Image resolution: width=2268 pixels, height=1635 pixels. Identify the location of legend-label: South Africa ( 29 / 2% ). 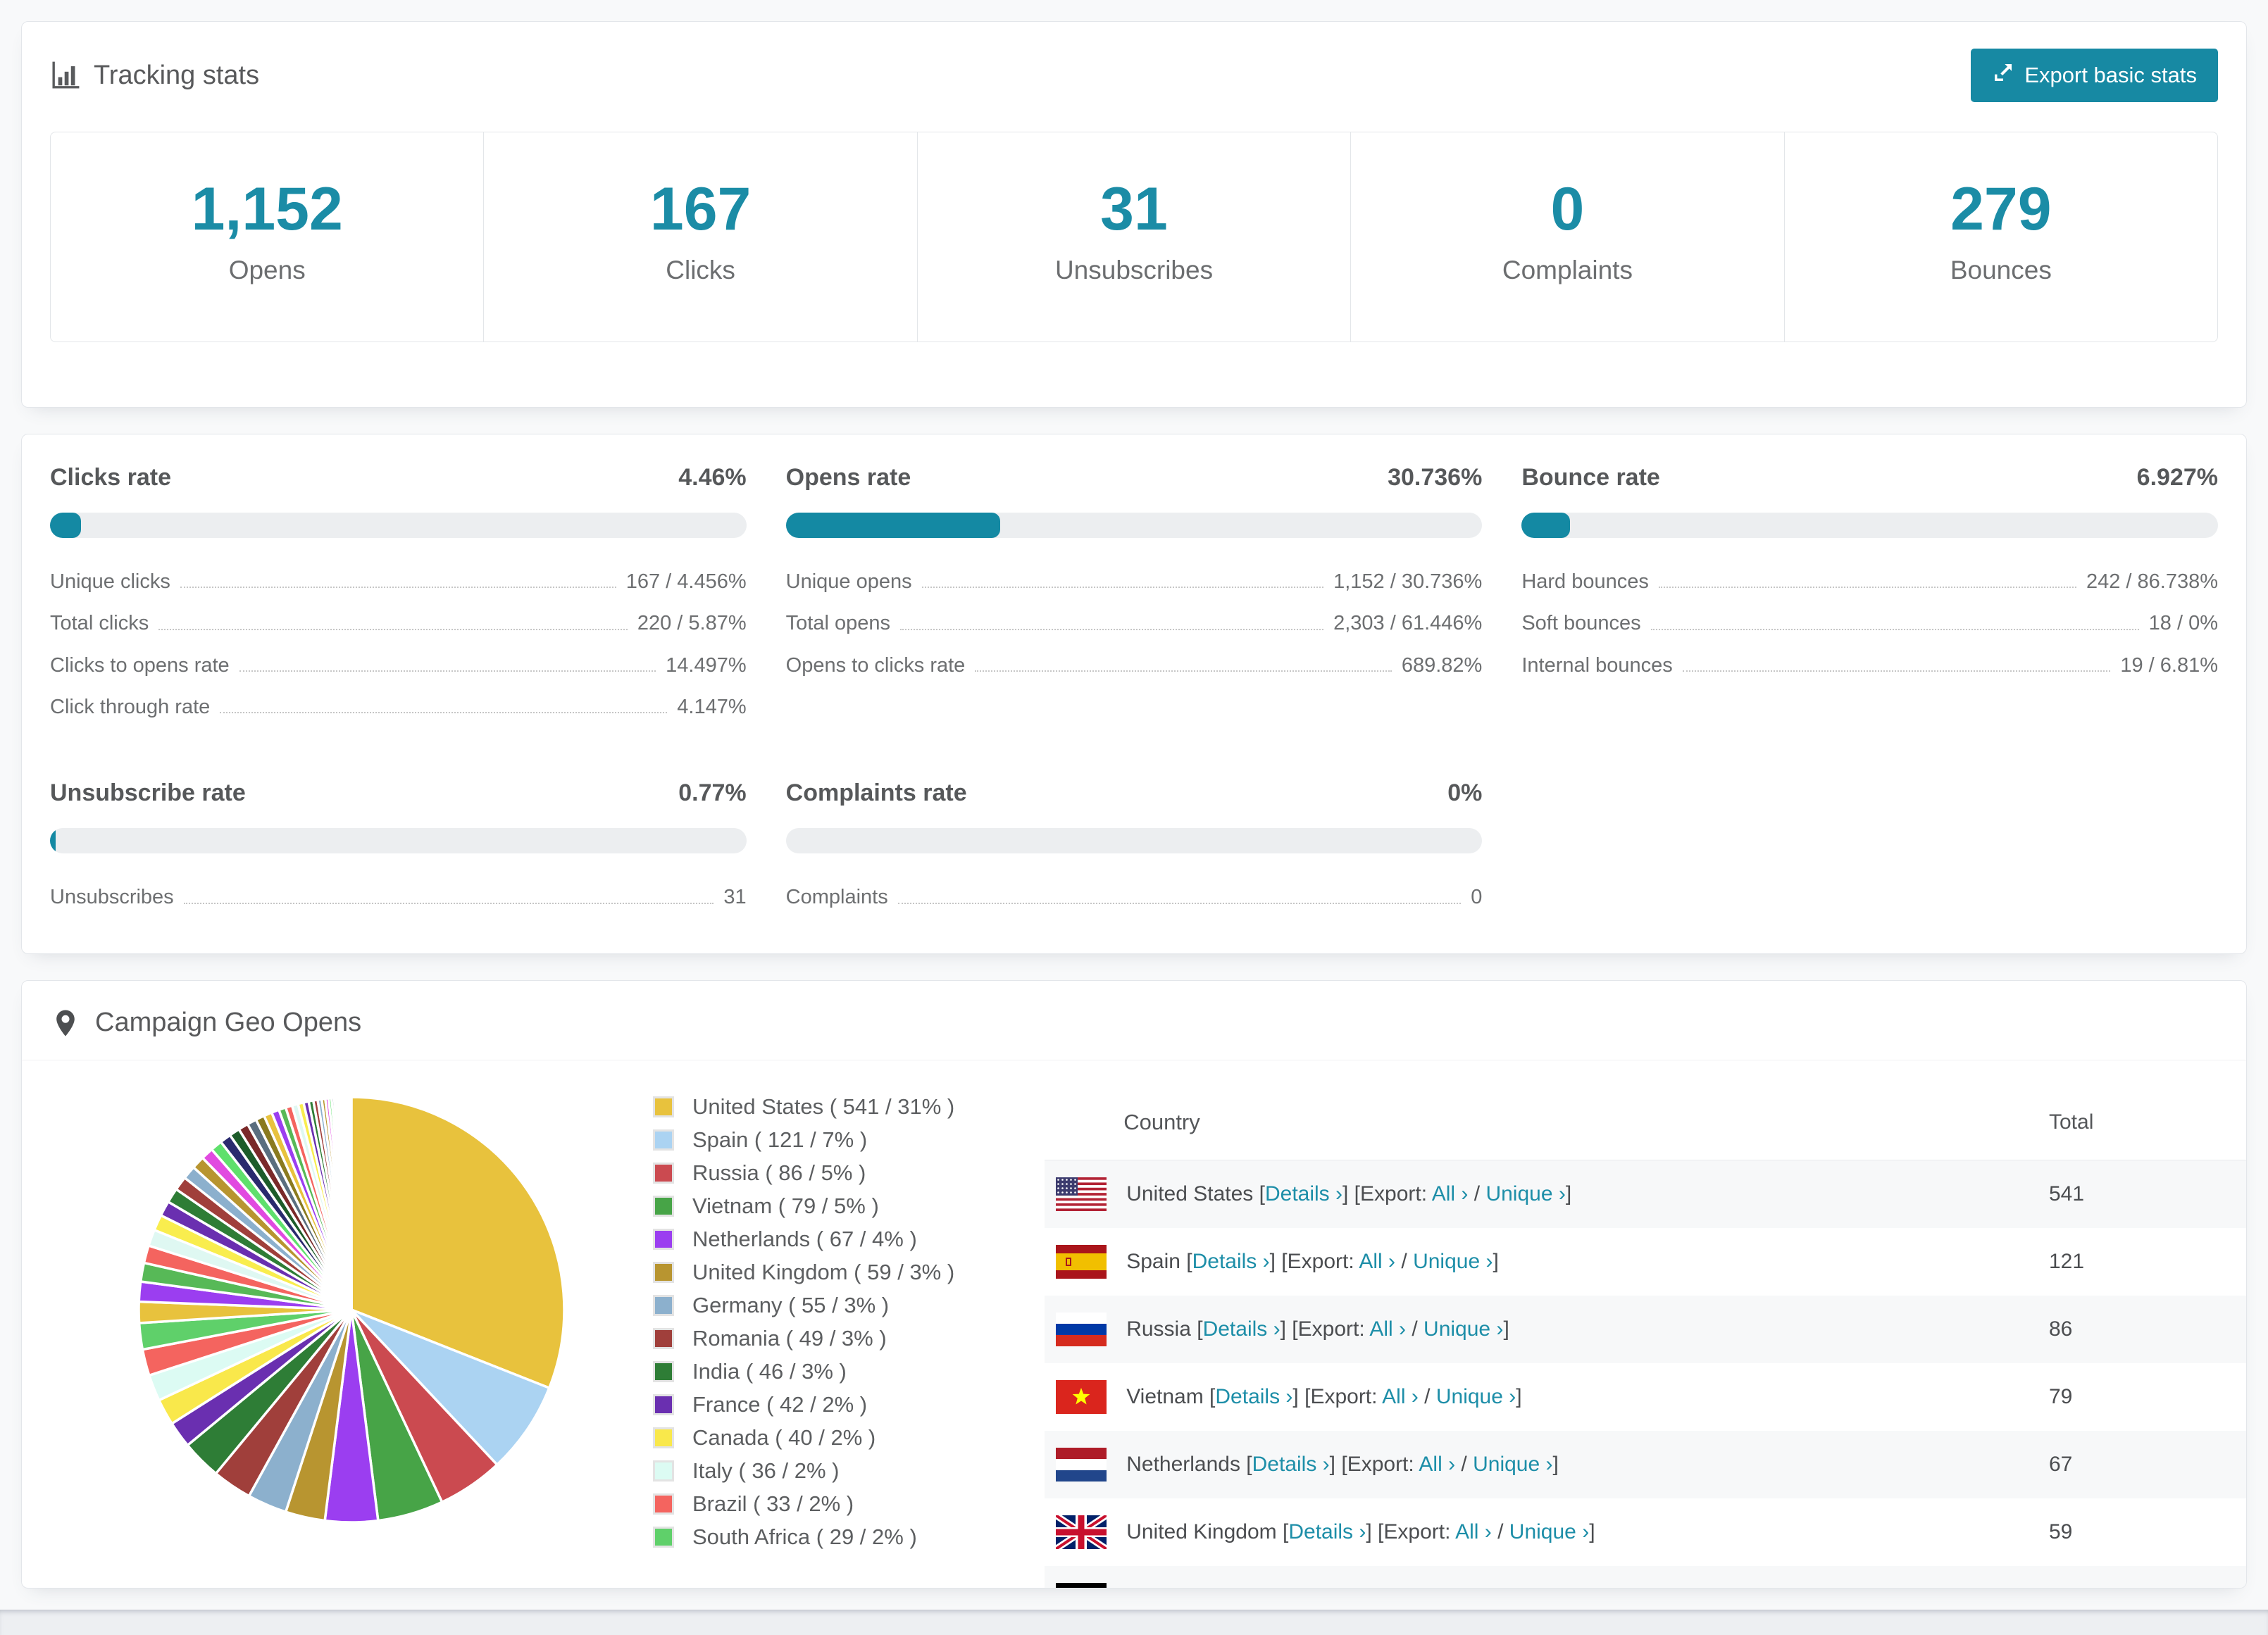
(805, 1537).